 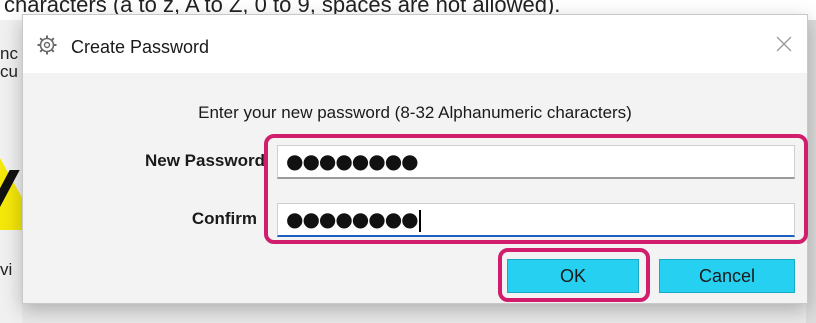 I want to click on ok-button-label: OK, so click(x=572, y=275).